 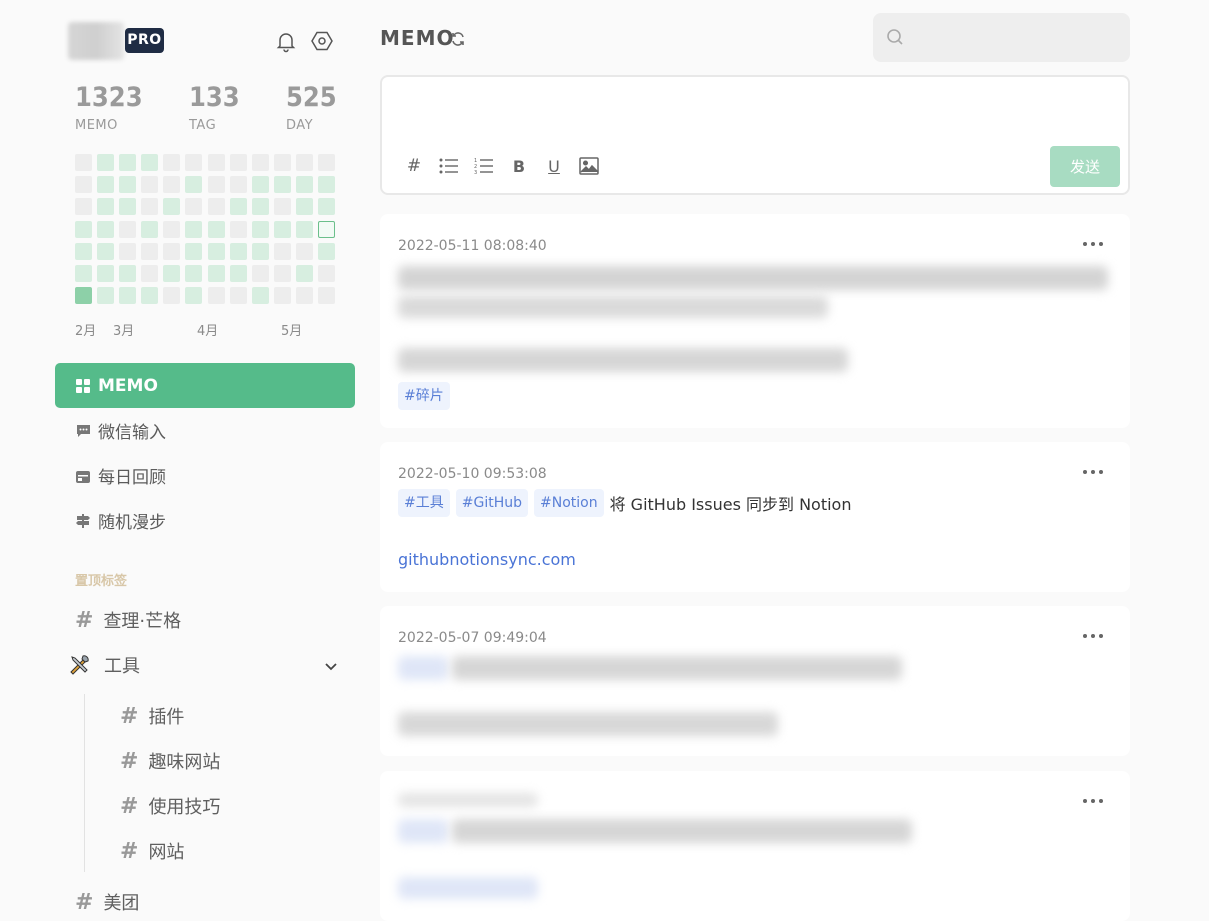 What do you see at coordinates (128, 620) in the screenshot?
I see `pinned-tag-charlie-munger: # 查理·芒格` at bounding box center [128, 620].